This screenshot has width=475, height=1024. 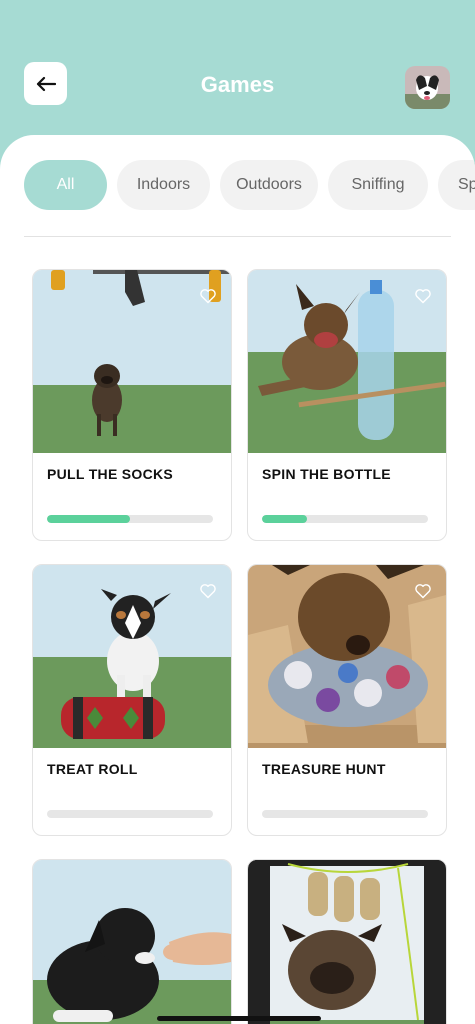 What do you see at coordinates (324, 769) in the screenshot?
I see `game-title: TREASURE HUNT` at bounding box center [324, 769].